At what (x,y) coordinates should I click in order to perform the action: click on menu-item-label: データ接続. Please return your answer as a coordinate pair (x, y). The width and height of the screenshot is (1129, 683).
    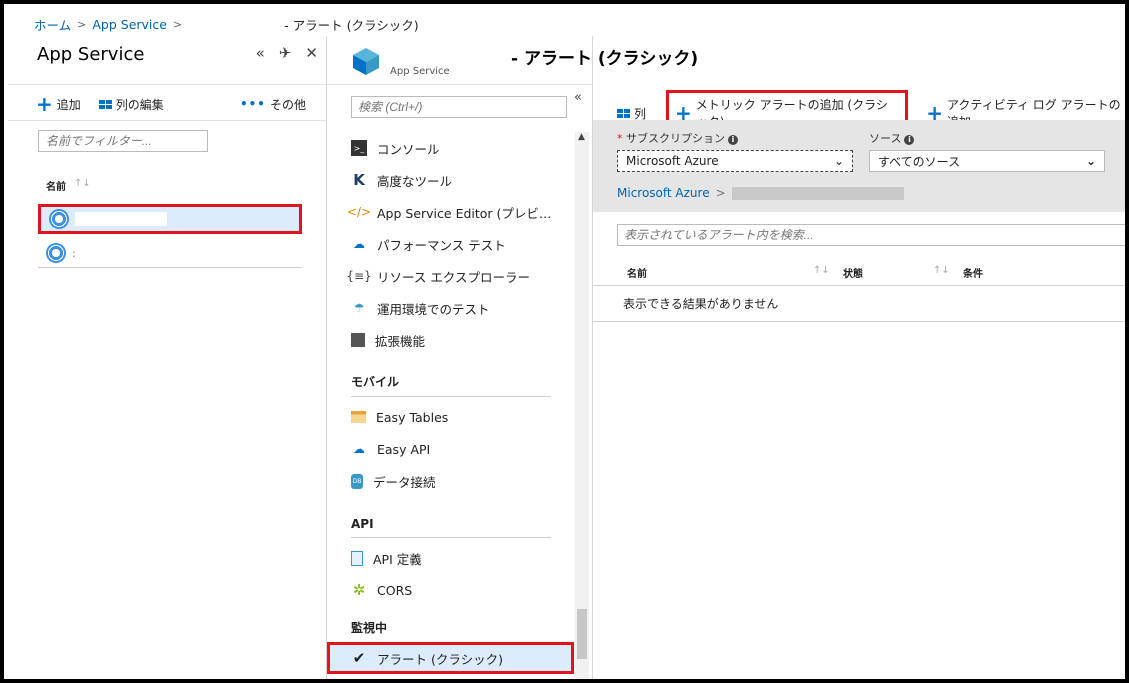
    Looking at the image, I should click on (404, 482).